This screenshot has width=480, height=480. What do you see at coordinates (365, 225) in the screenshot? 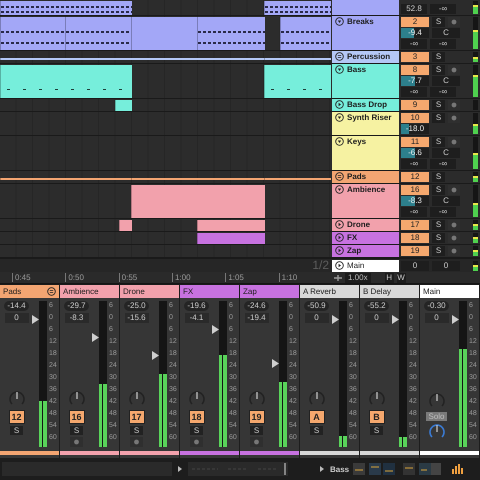
I see `track-header: Drone` at bounding box center [365, 225].